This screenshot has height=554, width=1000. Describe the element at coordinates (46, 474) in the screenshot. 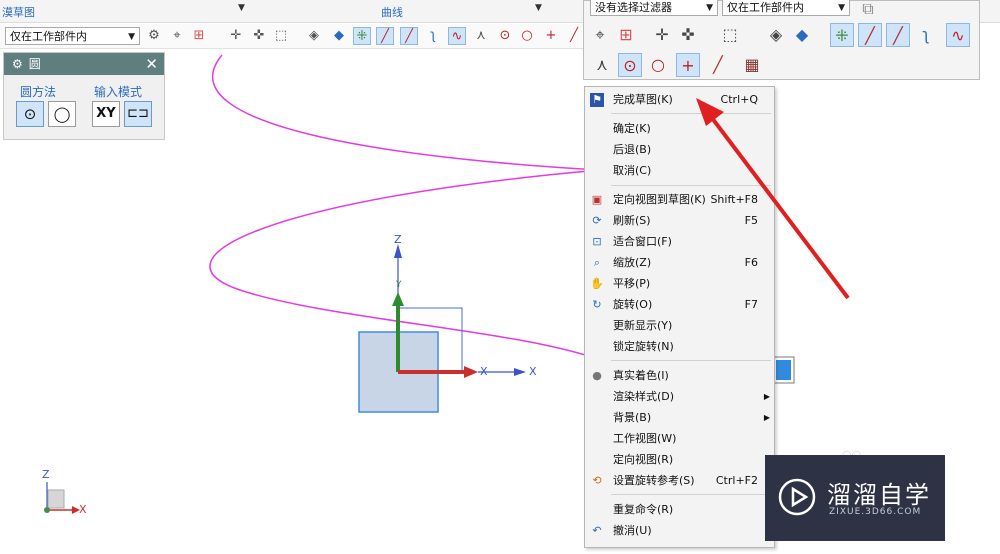

I see `mini-z-label: Z` at that location.